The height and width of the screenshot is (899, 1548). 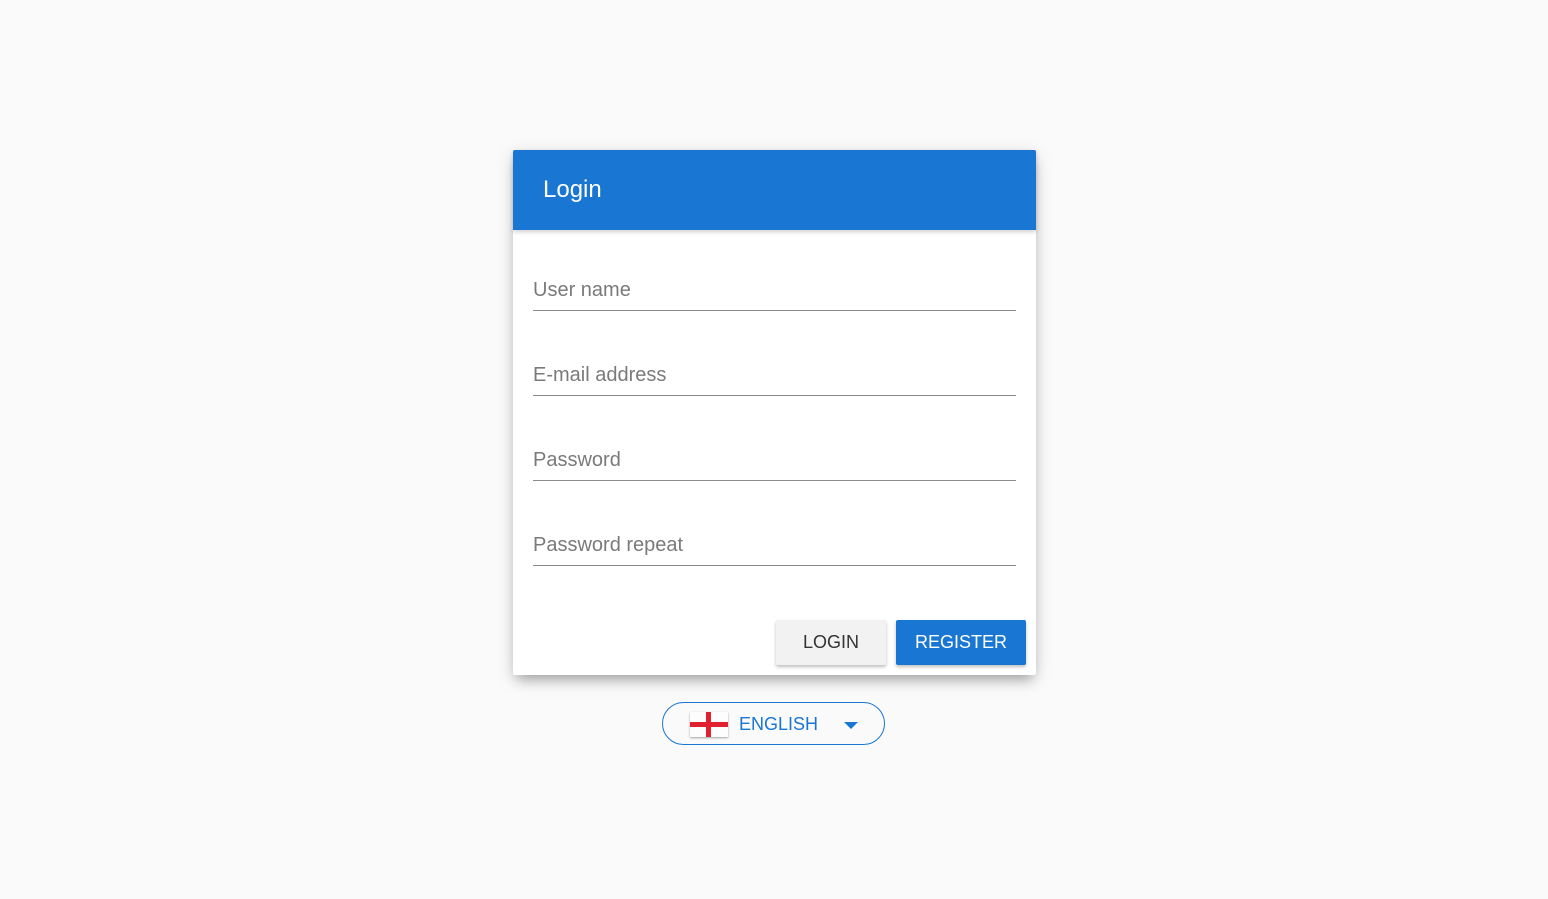 I want to click on england-flag-icon, so click(x=709, y=724).